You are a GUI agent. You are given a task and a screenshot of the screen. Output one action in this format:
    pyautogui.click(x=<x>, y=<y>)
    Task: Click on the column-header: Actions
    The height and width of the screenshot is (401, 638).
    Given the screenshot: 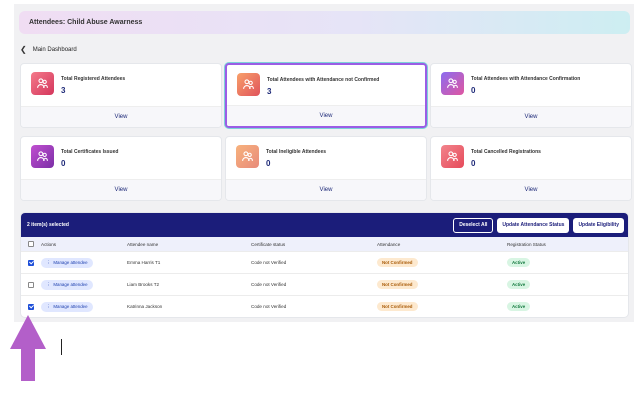 What is the action you would take?
    pyautogui.click(x=49, y=244)
    